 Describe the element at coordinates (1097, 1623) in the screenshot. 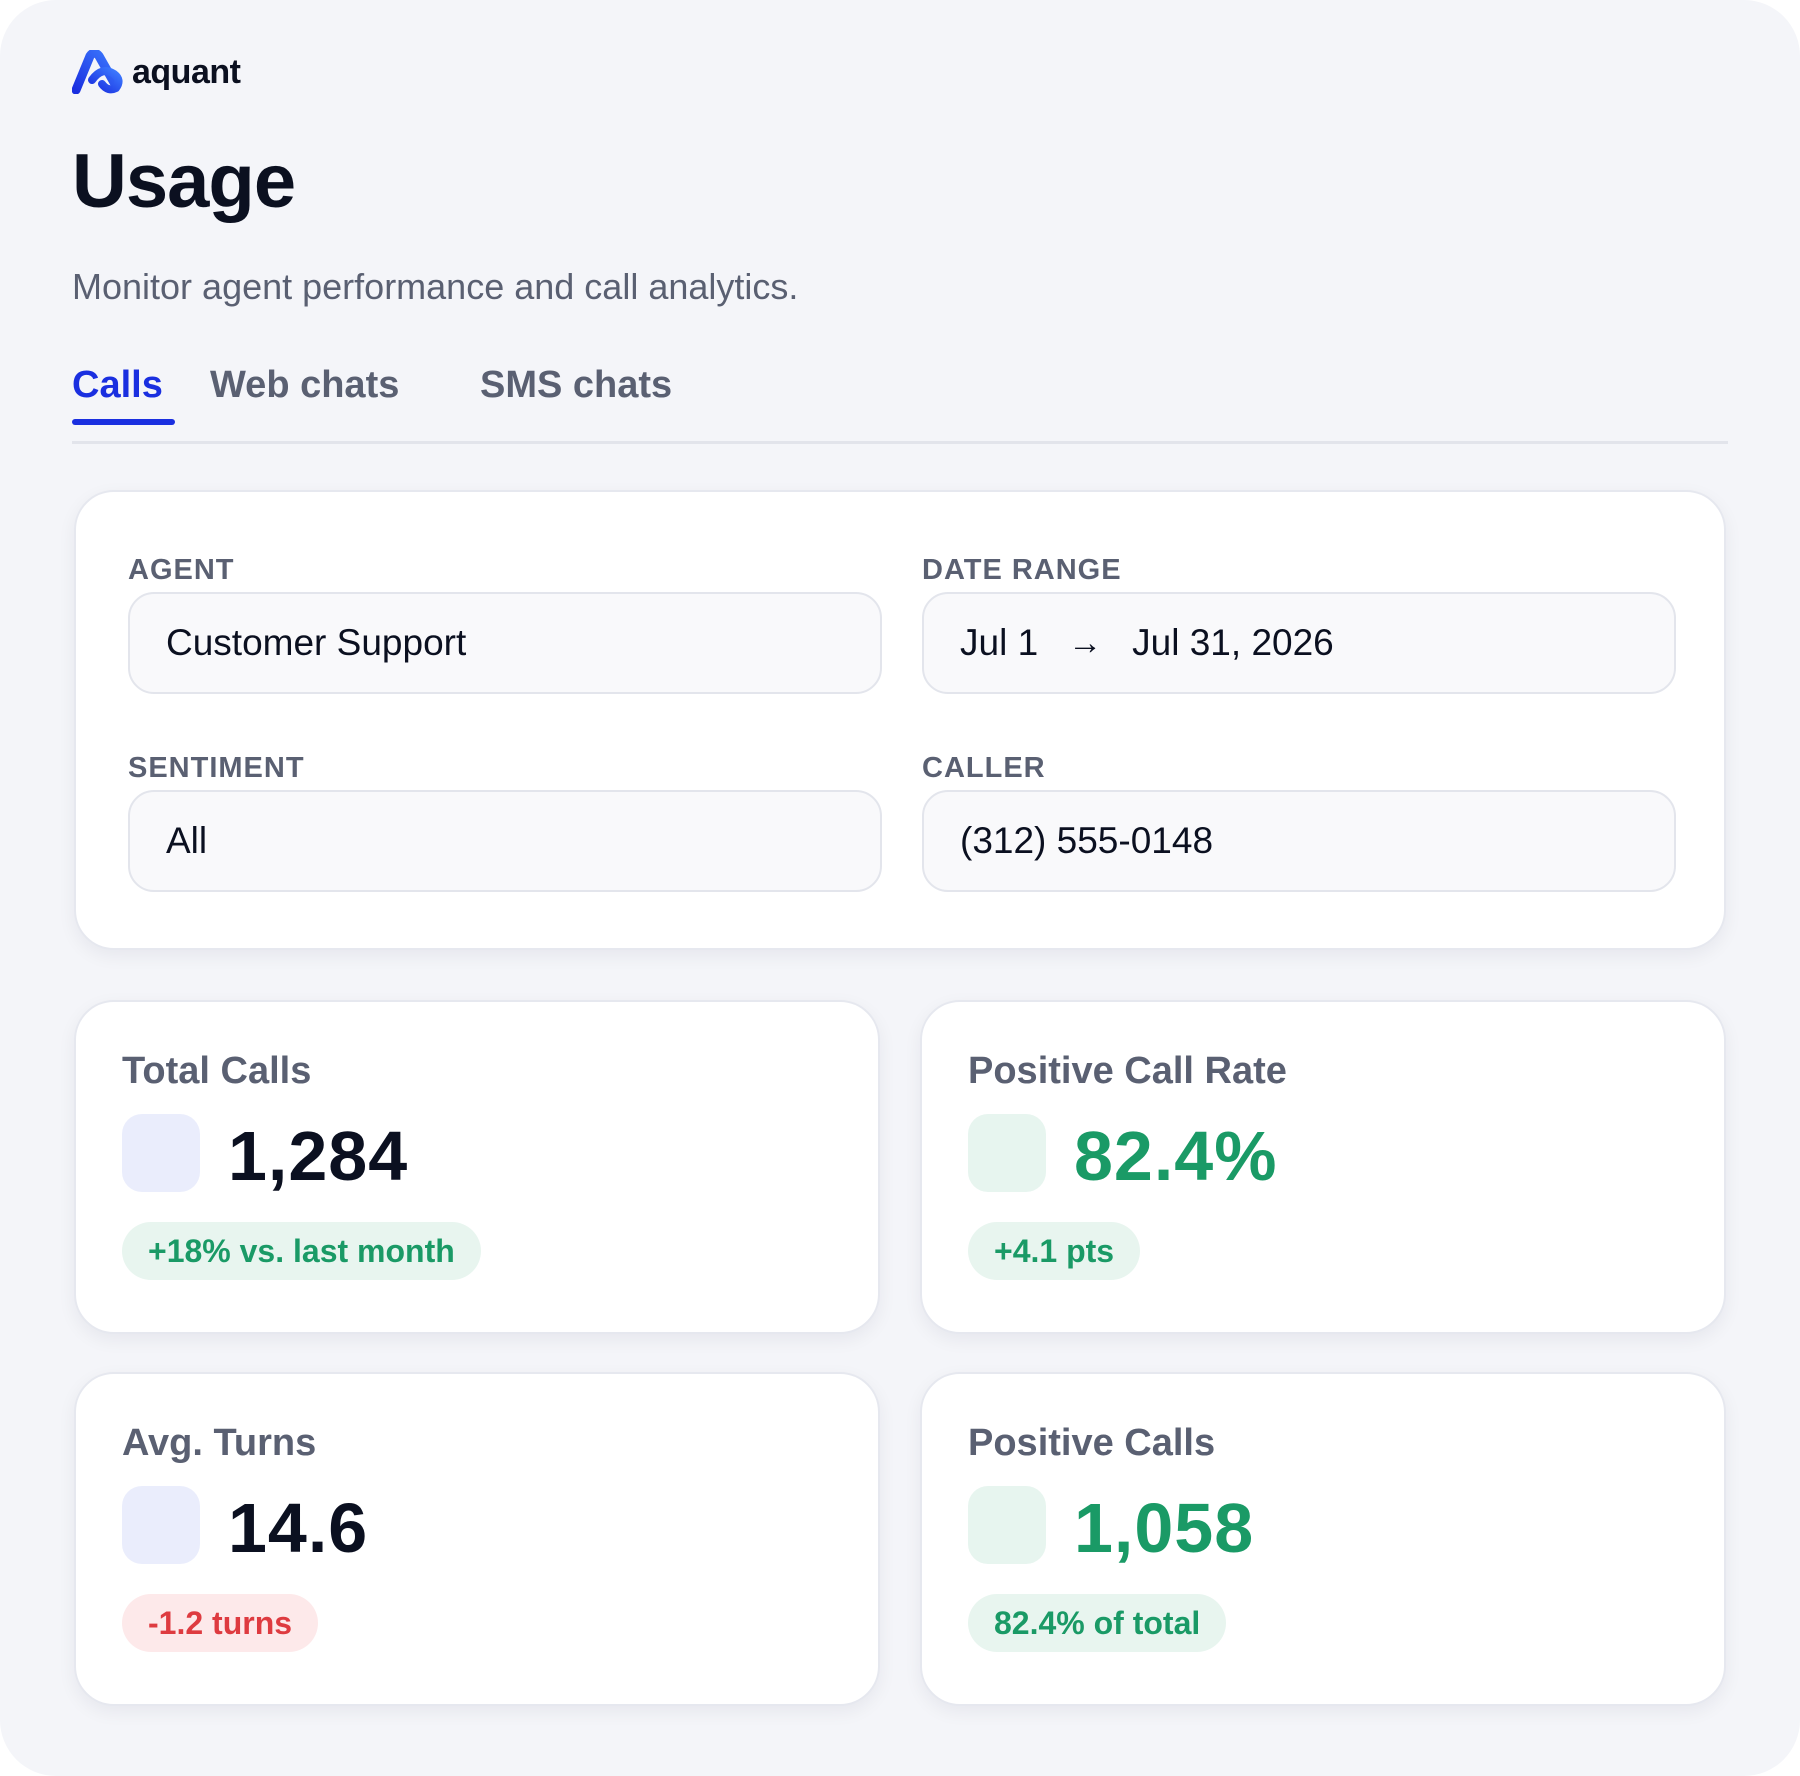

I see `trend-badge: 82.4% of total` at that location.